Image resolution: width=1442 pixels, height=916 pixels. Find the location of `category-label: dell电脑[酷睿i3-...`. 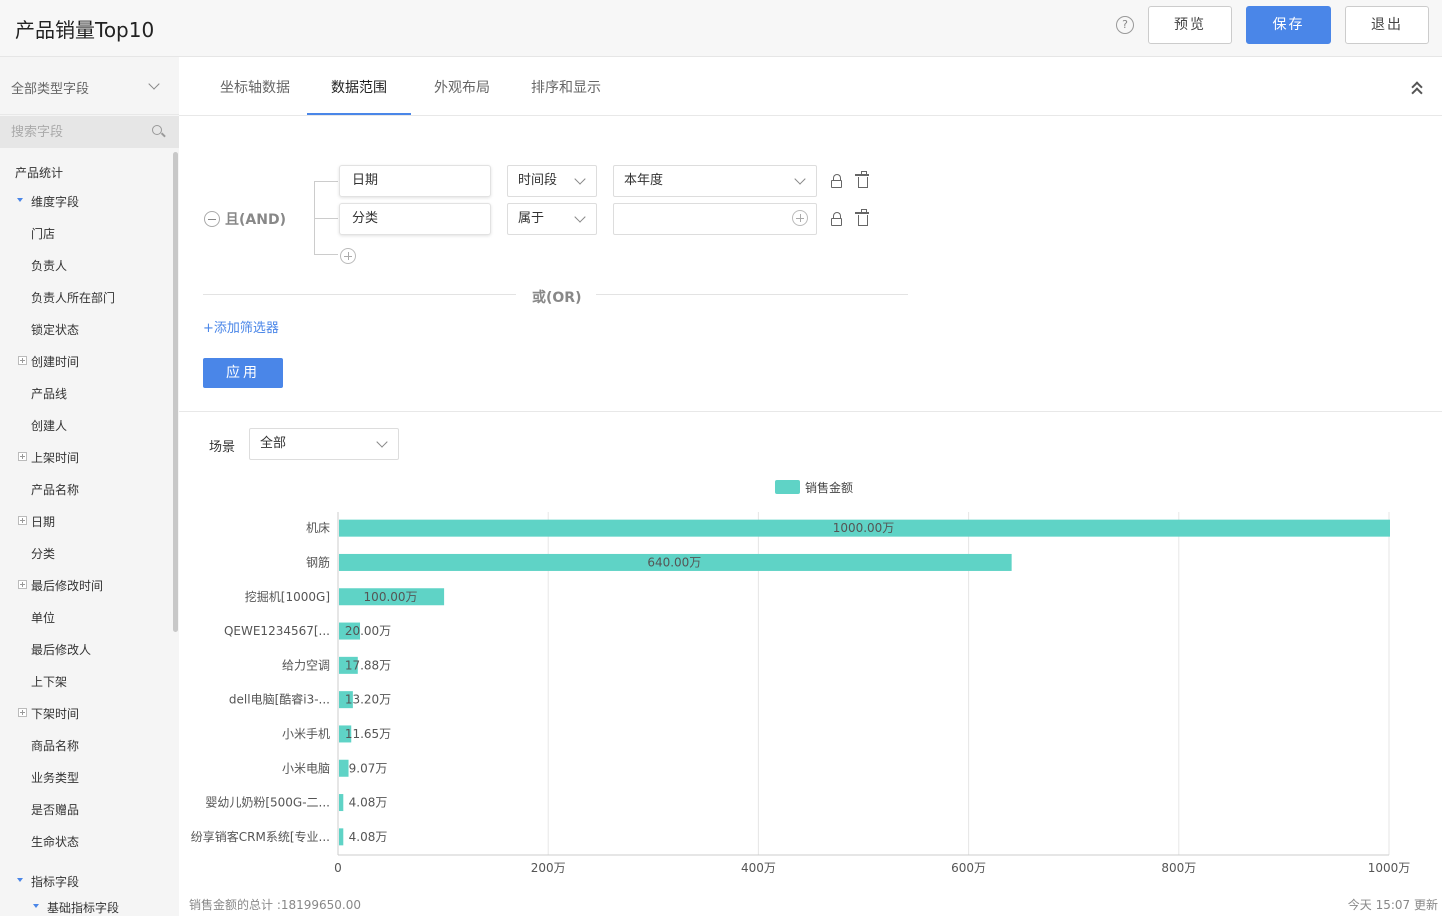

category-label: dell电脑[酷睿i3-... is located at coordinates (279, 699).